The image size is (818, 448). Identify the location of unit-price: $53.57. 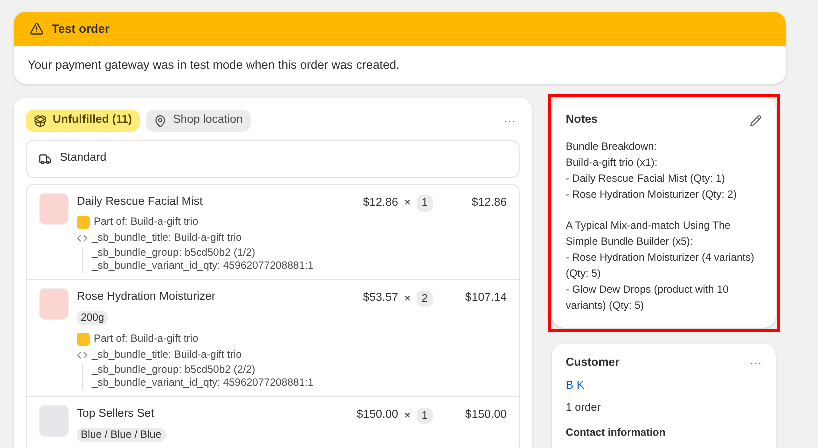
(380, 298).